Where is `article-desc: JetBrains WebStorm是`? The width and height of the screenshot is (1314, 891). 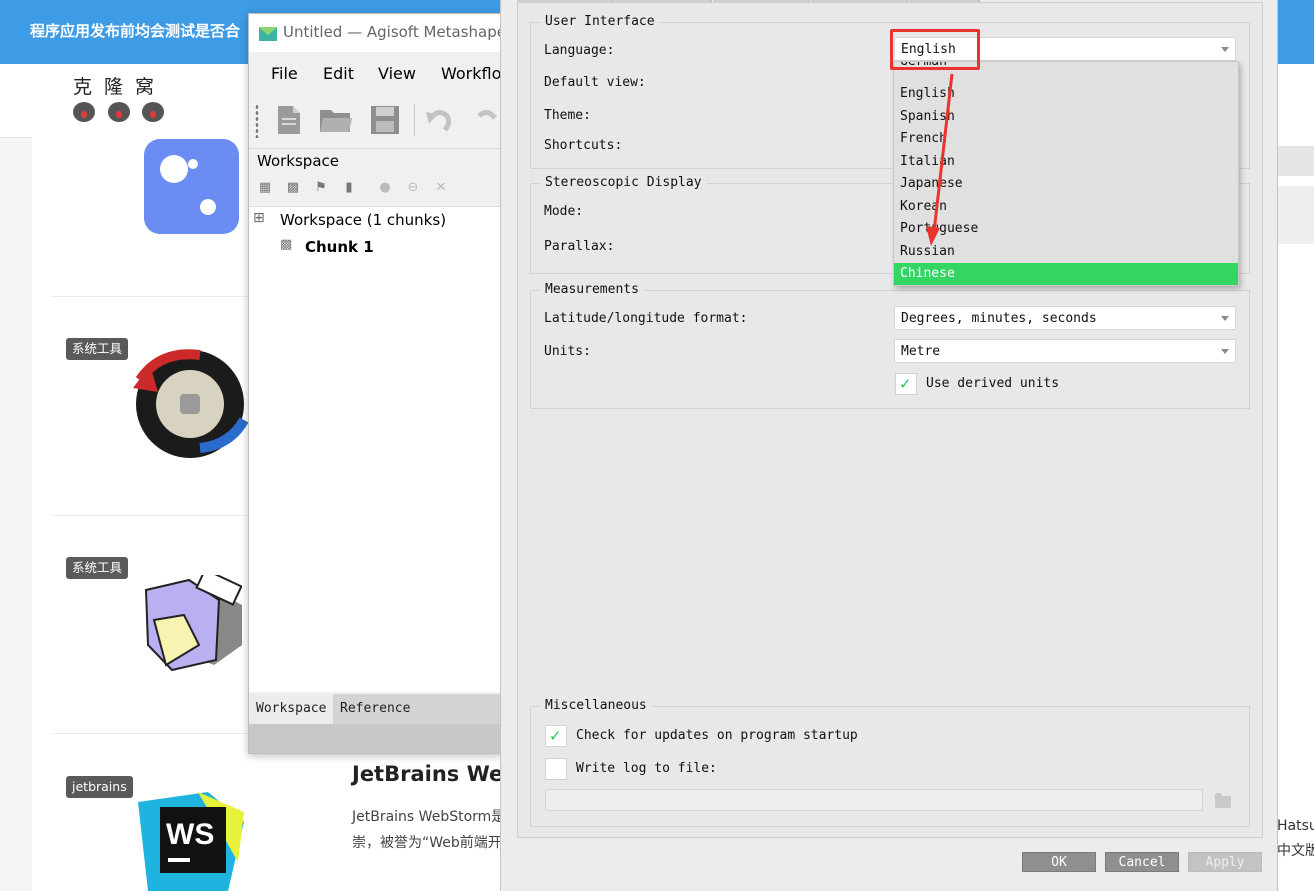 article-desc: JetBrains WebStorm是 is located at coordinates (429, 817).